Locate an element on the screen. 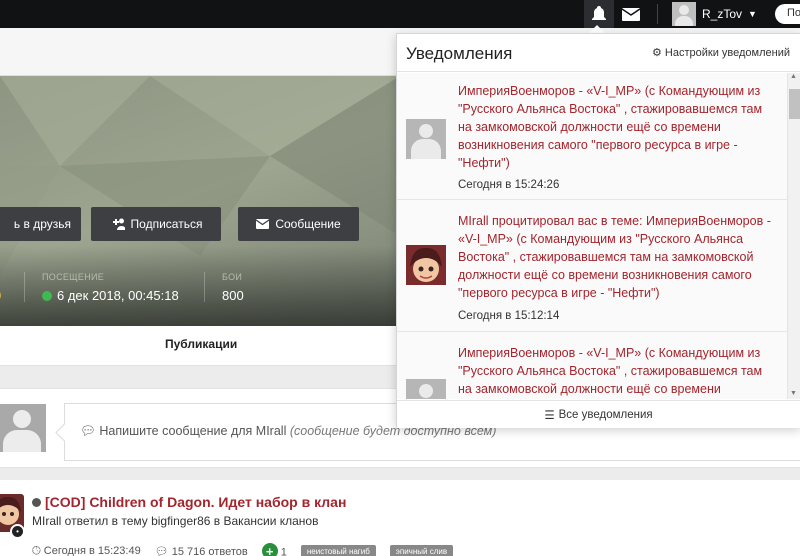  subscribe-button: Подписаться is located at coordinates (156, 224).